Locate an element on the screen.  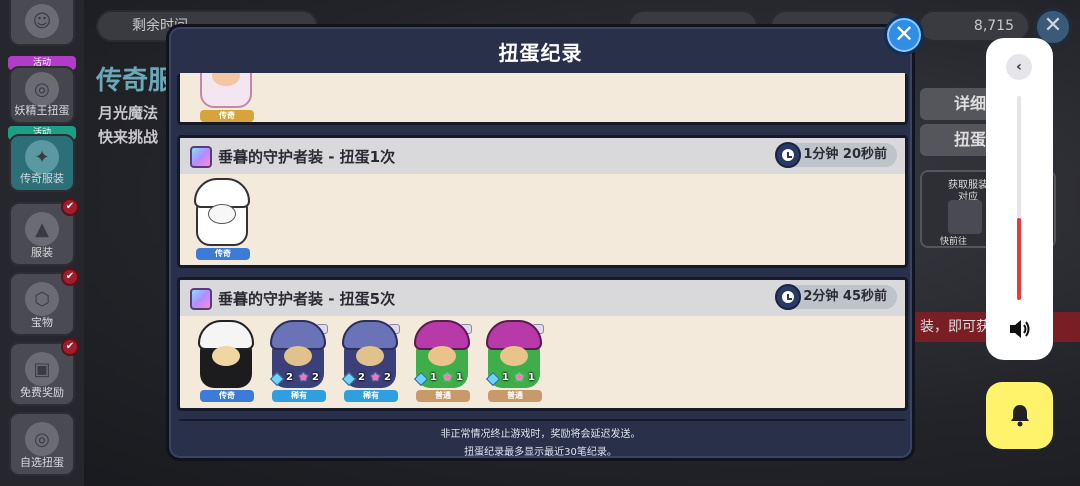
page-title: 传奇服 is located at coordinates (135, 81).